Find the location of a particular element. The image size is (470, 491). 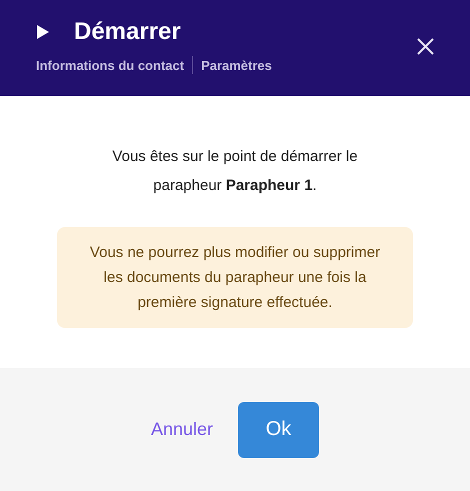

breadcrumb-link: Paramètres is located at coordinates (236, 65).